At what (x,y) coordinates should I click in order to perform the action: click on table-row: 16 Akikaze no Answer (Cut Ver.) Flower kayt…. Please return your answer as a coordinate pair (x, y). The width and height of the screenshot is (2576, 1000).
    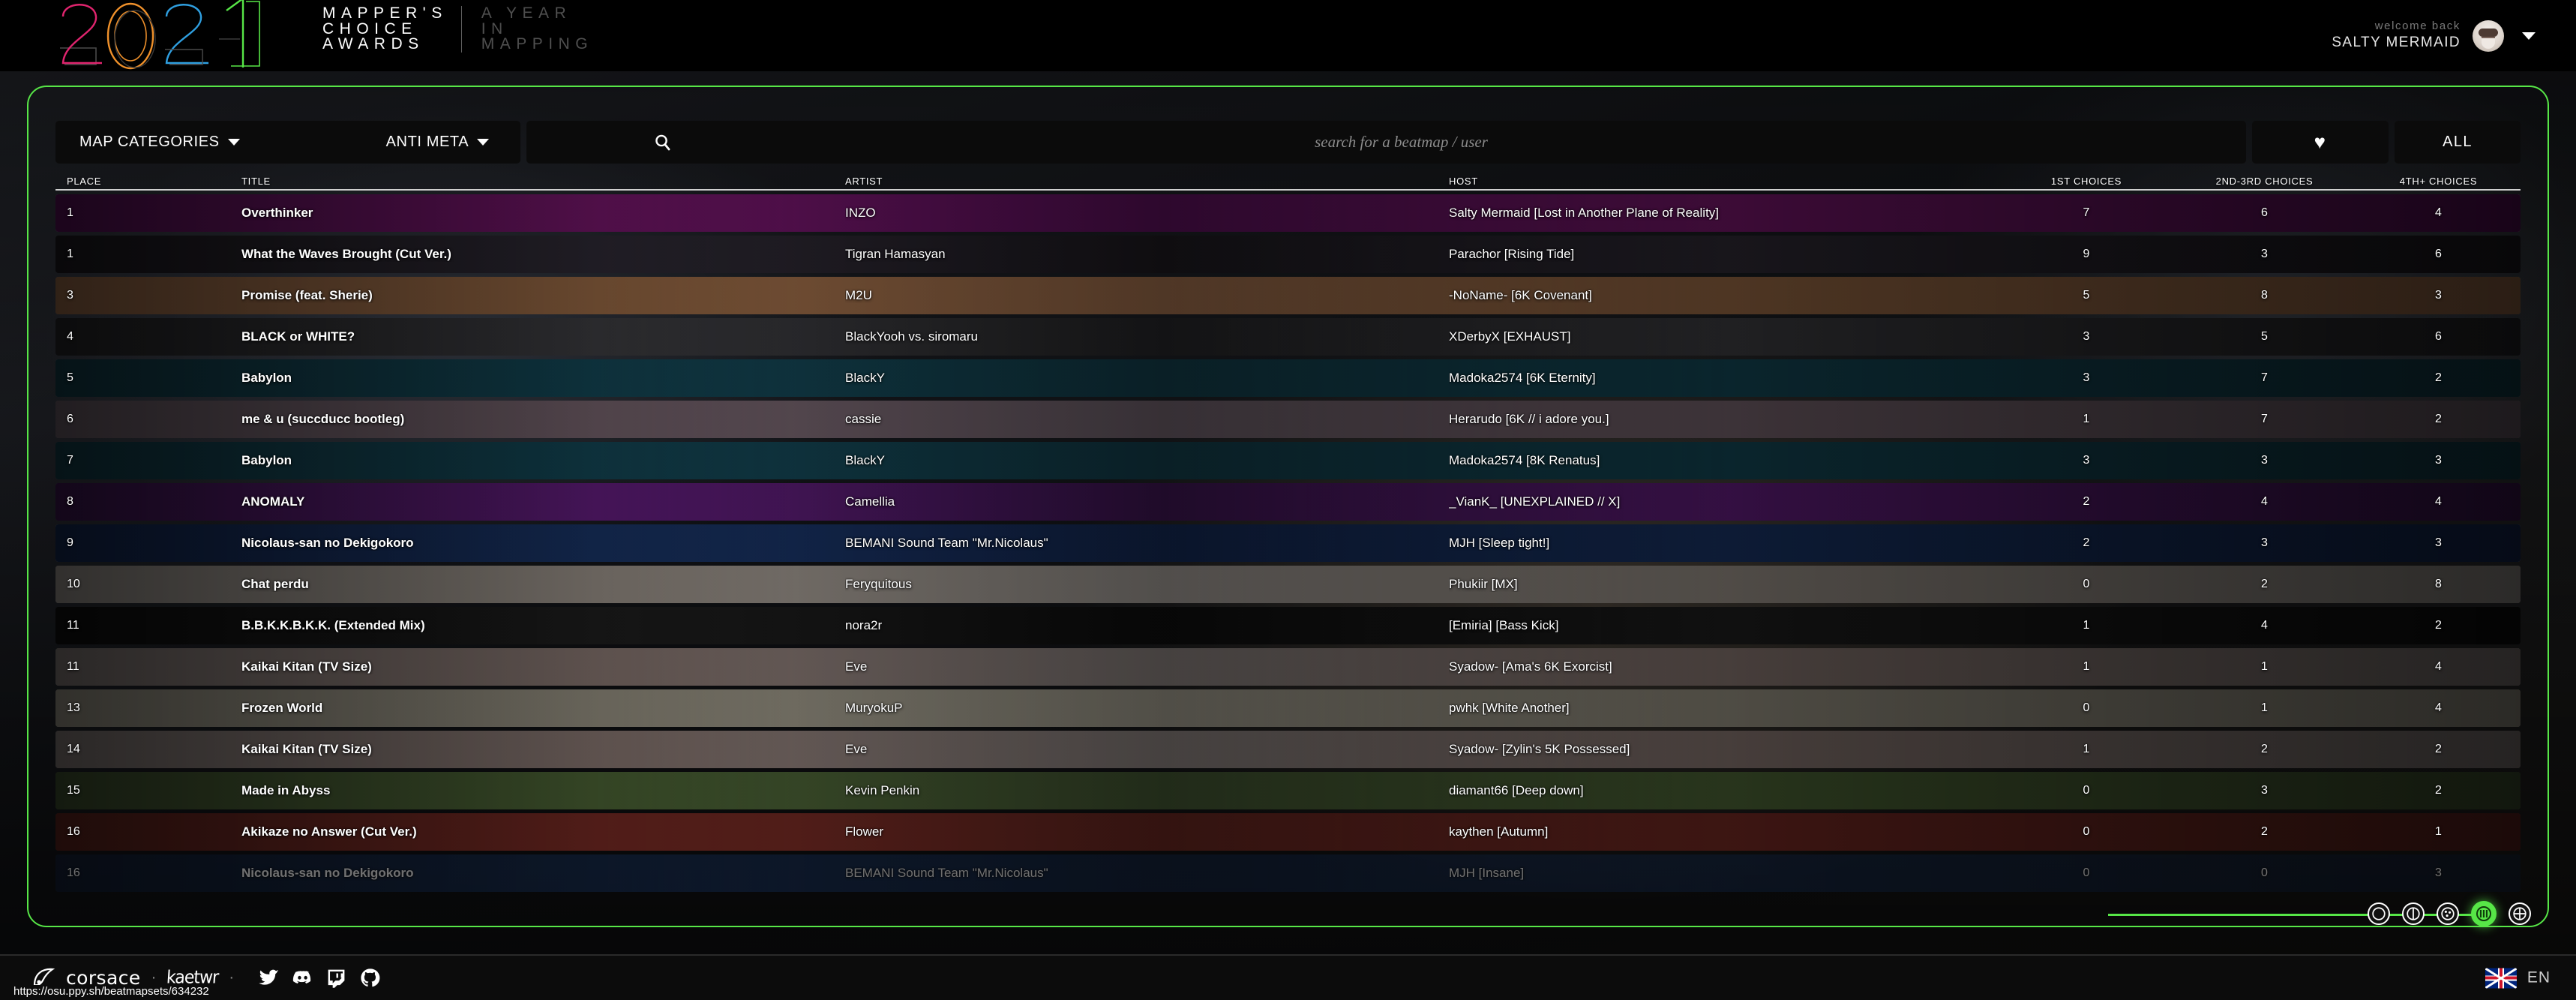
    Looking at the image, I should click on (1288, 832).